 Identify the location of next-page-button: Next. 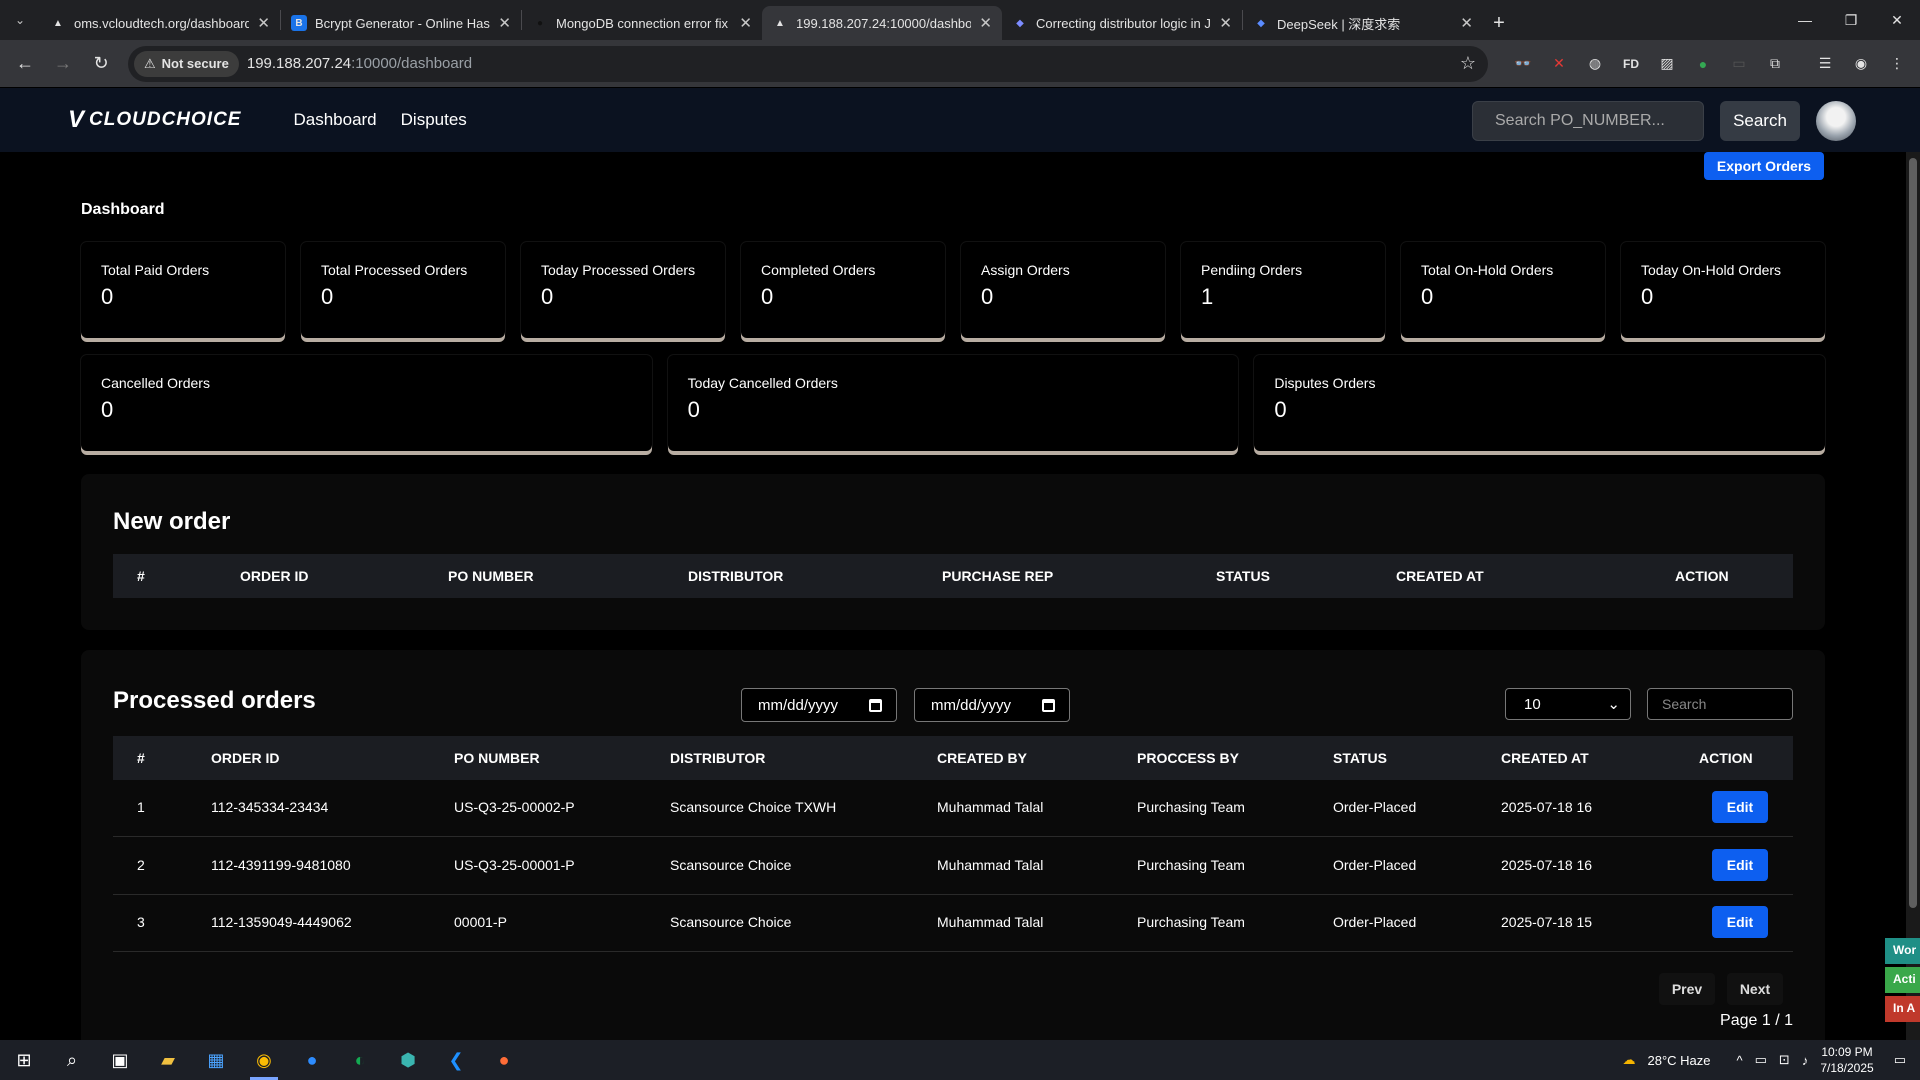
(1755, 989).